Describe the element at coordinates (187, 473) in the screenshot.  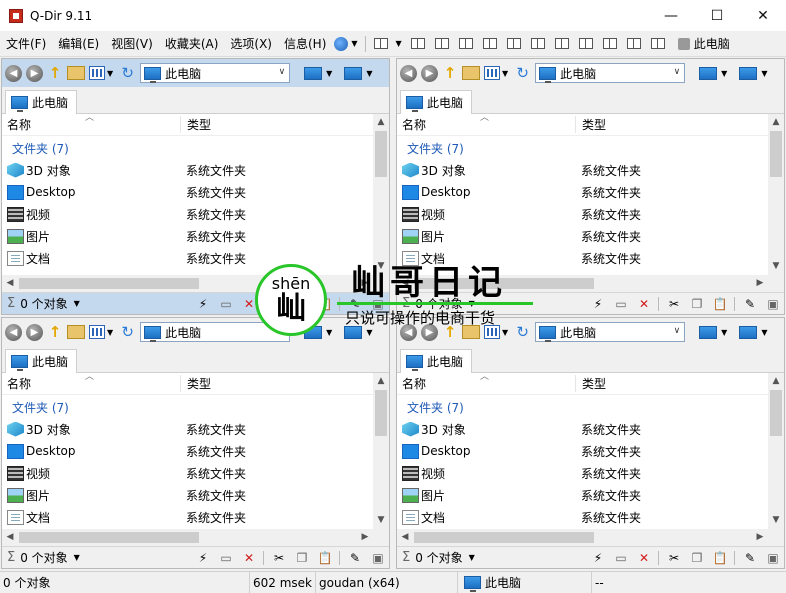
I see `list-item: 视频 系统文件夹` at that location.